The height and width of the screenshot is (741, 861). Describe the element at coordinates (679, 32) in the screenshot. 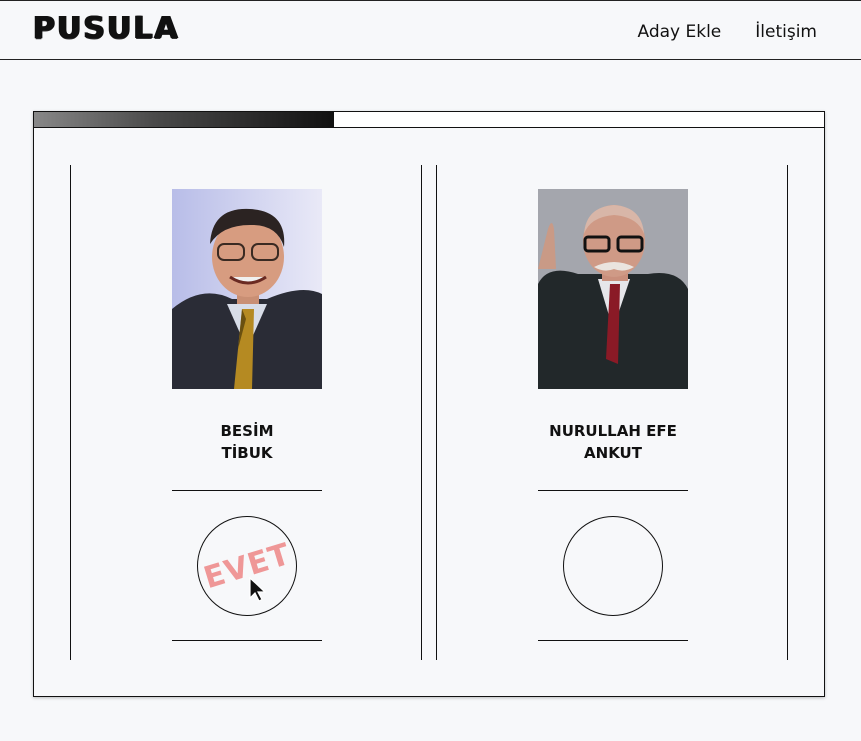

I see `nav-add-candidate-link: Aday Ekle` at that location.